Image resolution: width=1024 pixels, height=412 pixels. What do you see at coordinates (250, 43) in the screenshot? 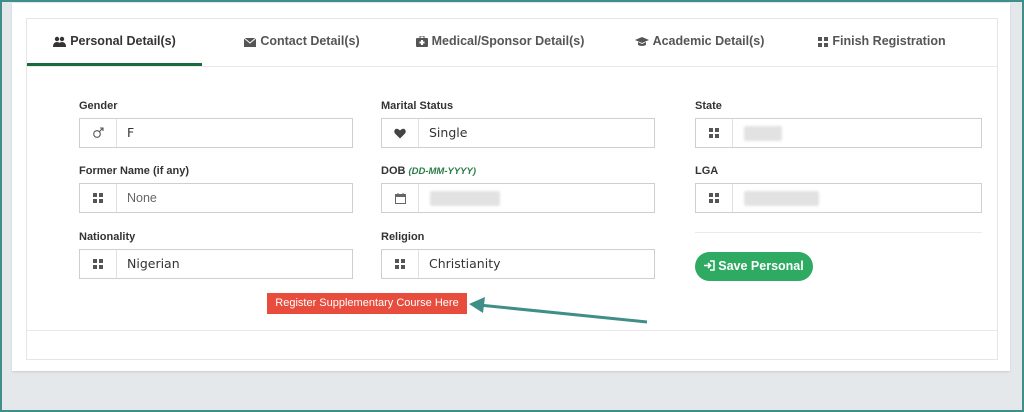
I see `envelope-icon` at bounding box center [250, 43].